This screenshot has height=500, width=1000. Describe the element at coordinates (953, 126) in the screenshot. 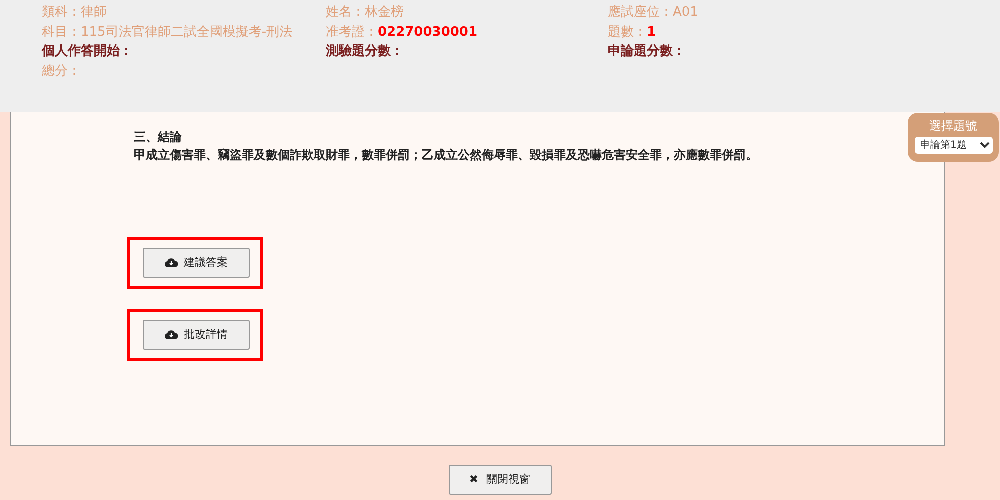

I see `picker-title: 選擇題號` at that location.